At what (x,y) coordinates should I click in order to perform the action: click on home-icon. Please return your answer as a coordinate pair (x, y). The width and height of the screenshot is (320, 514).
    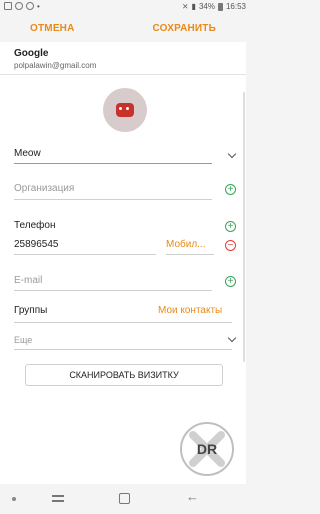
    Looking at the image, I should click on (124, 498).